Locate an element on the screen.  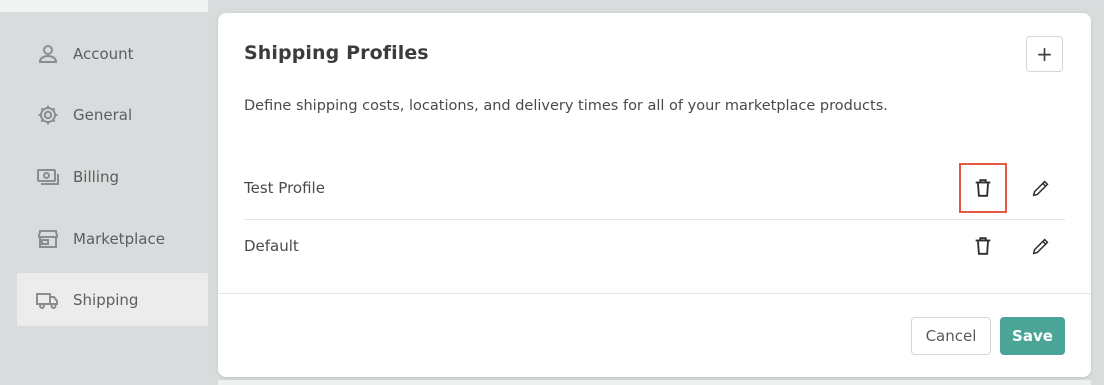
sidebar-item-general: General is located at coordinates (112, 114).